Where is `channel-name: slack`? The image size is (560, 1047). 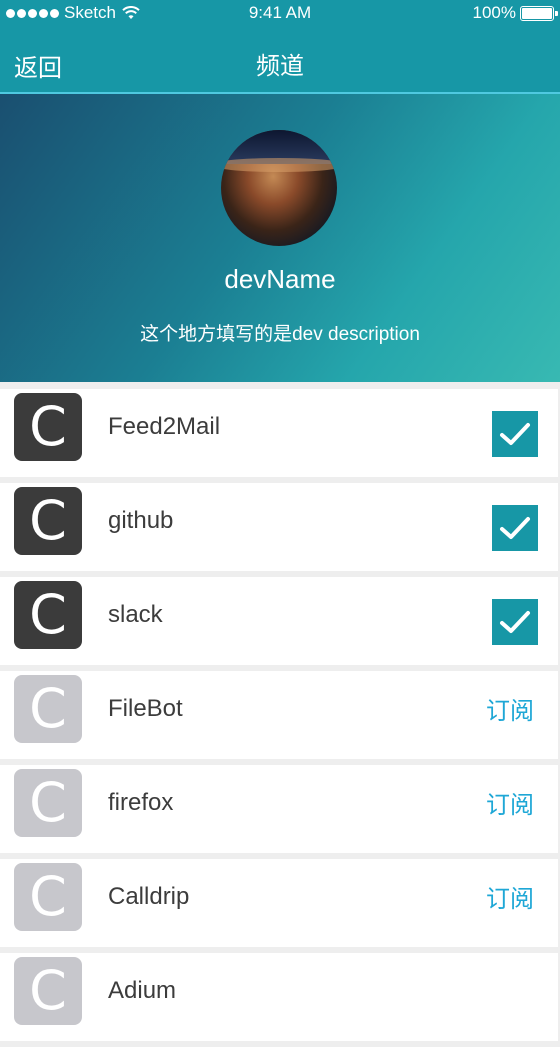 channel-name: slack is located at coordinates (135, 614).